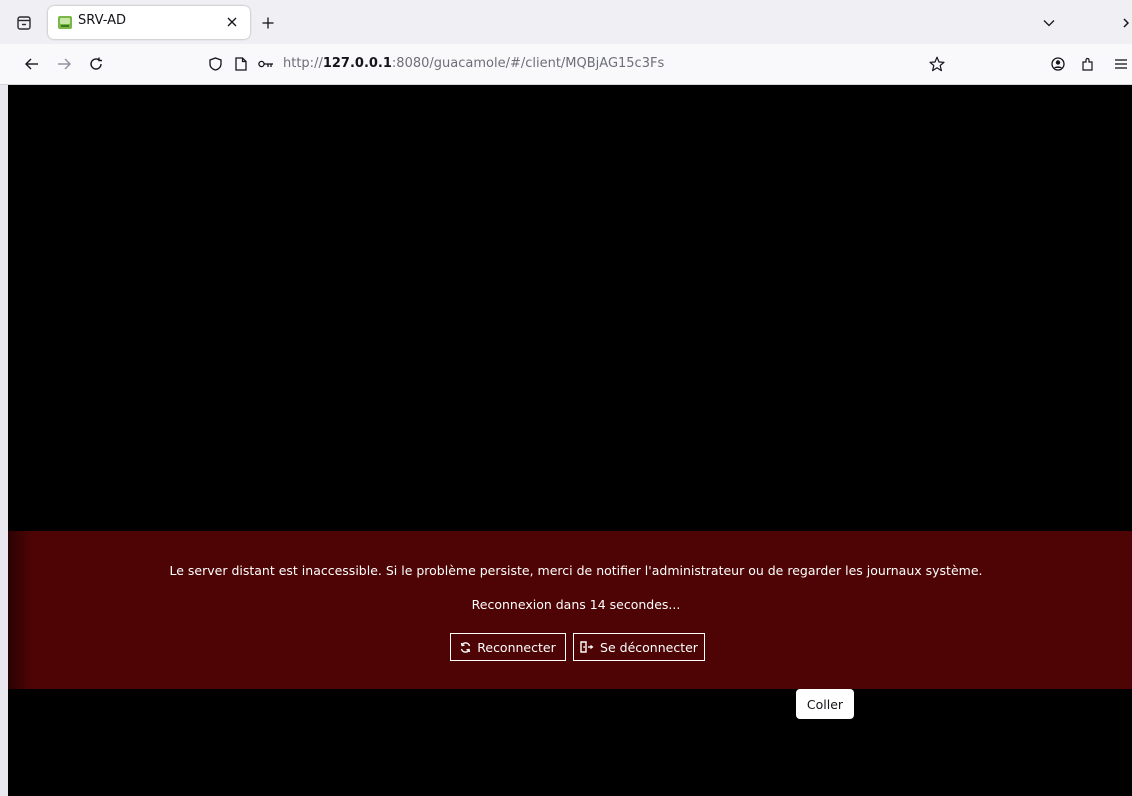  I want to click on key-icon, so click(265, 64).